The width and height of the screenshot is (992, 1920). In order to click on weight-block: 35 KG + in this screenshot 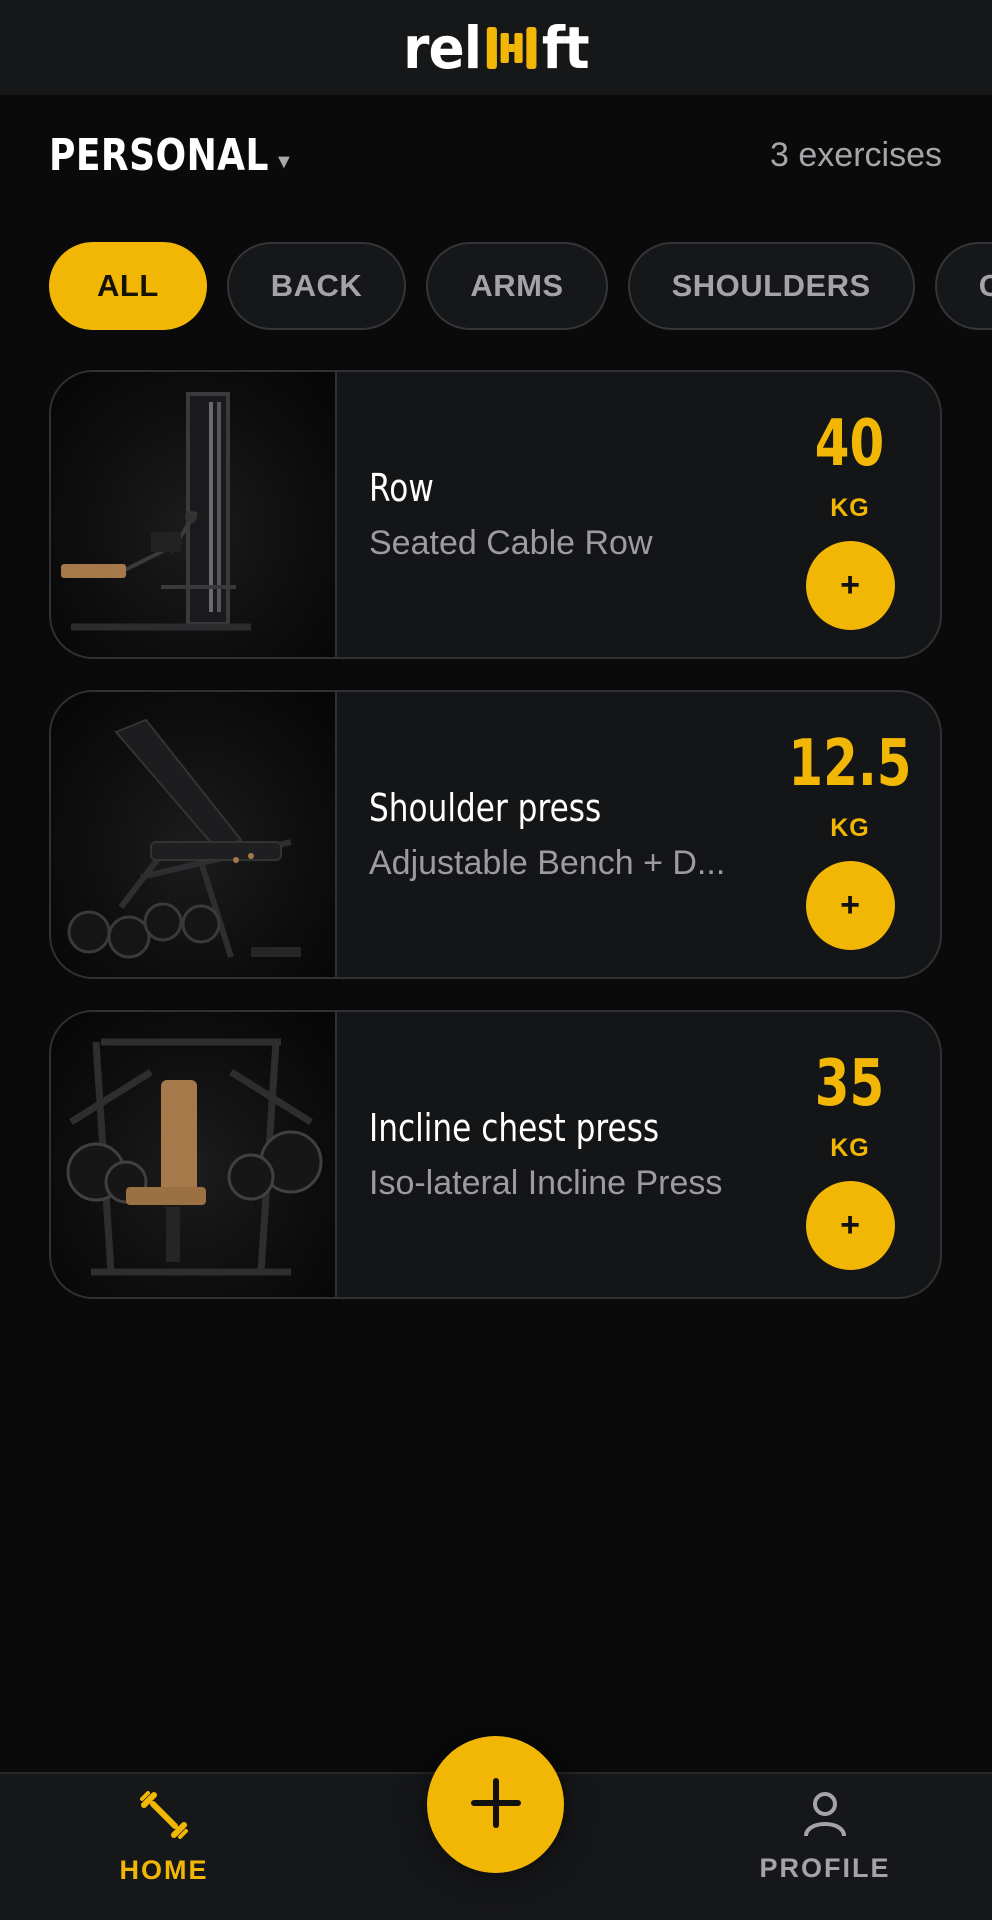, I will do `click(850, 1161)`.